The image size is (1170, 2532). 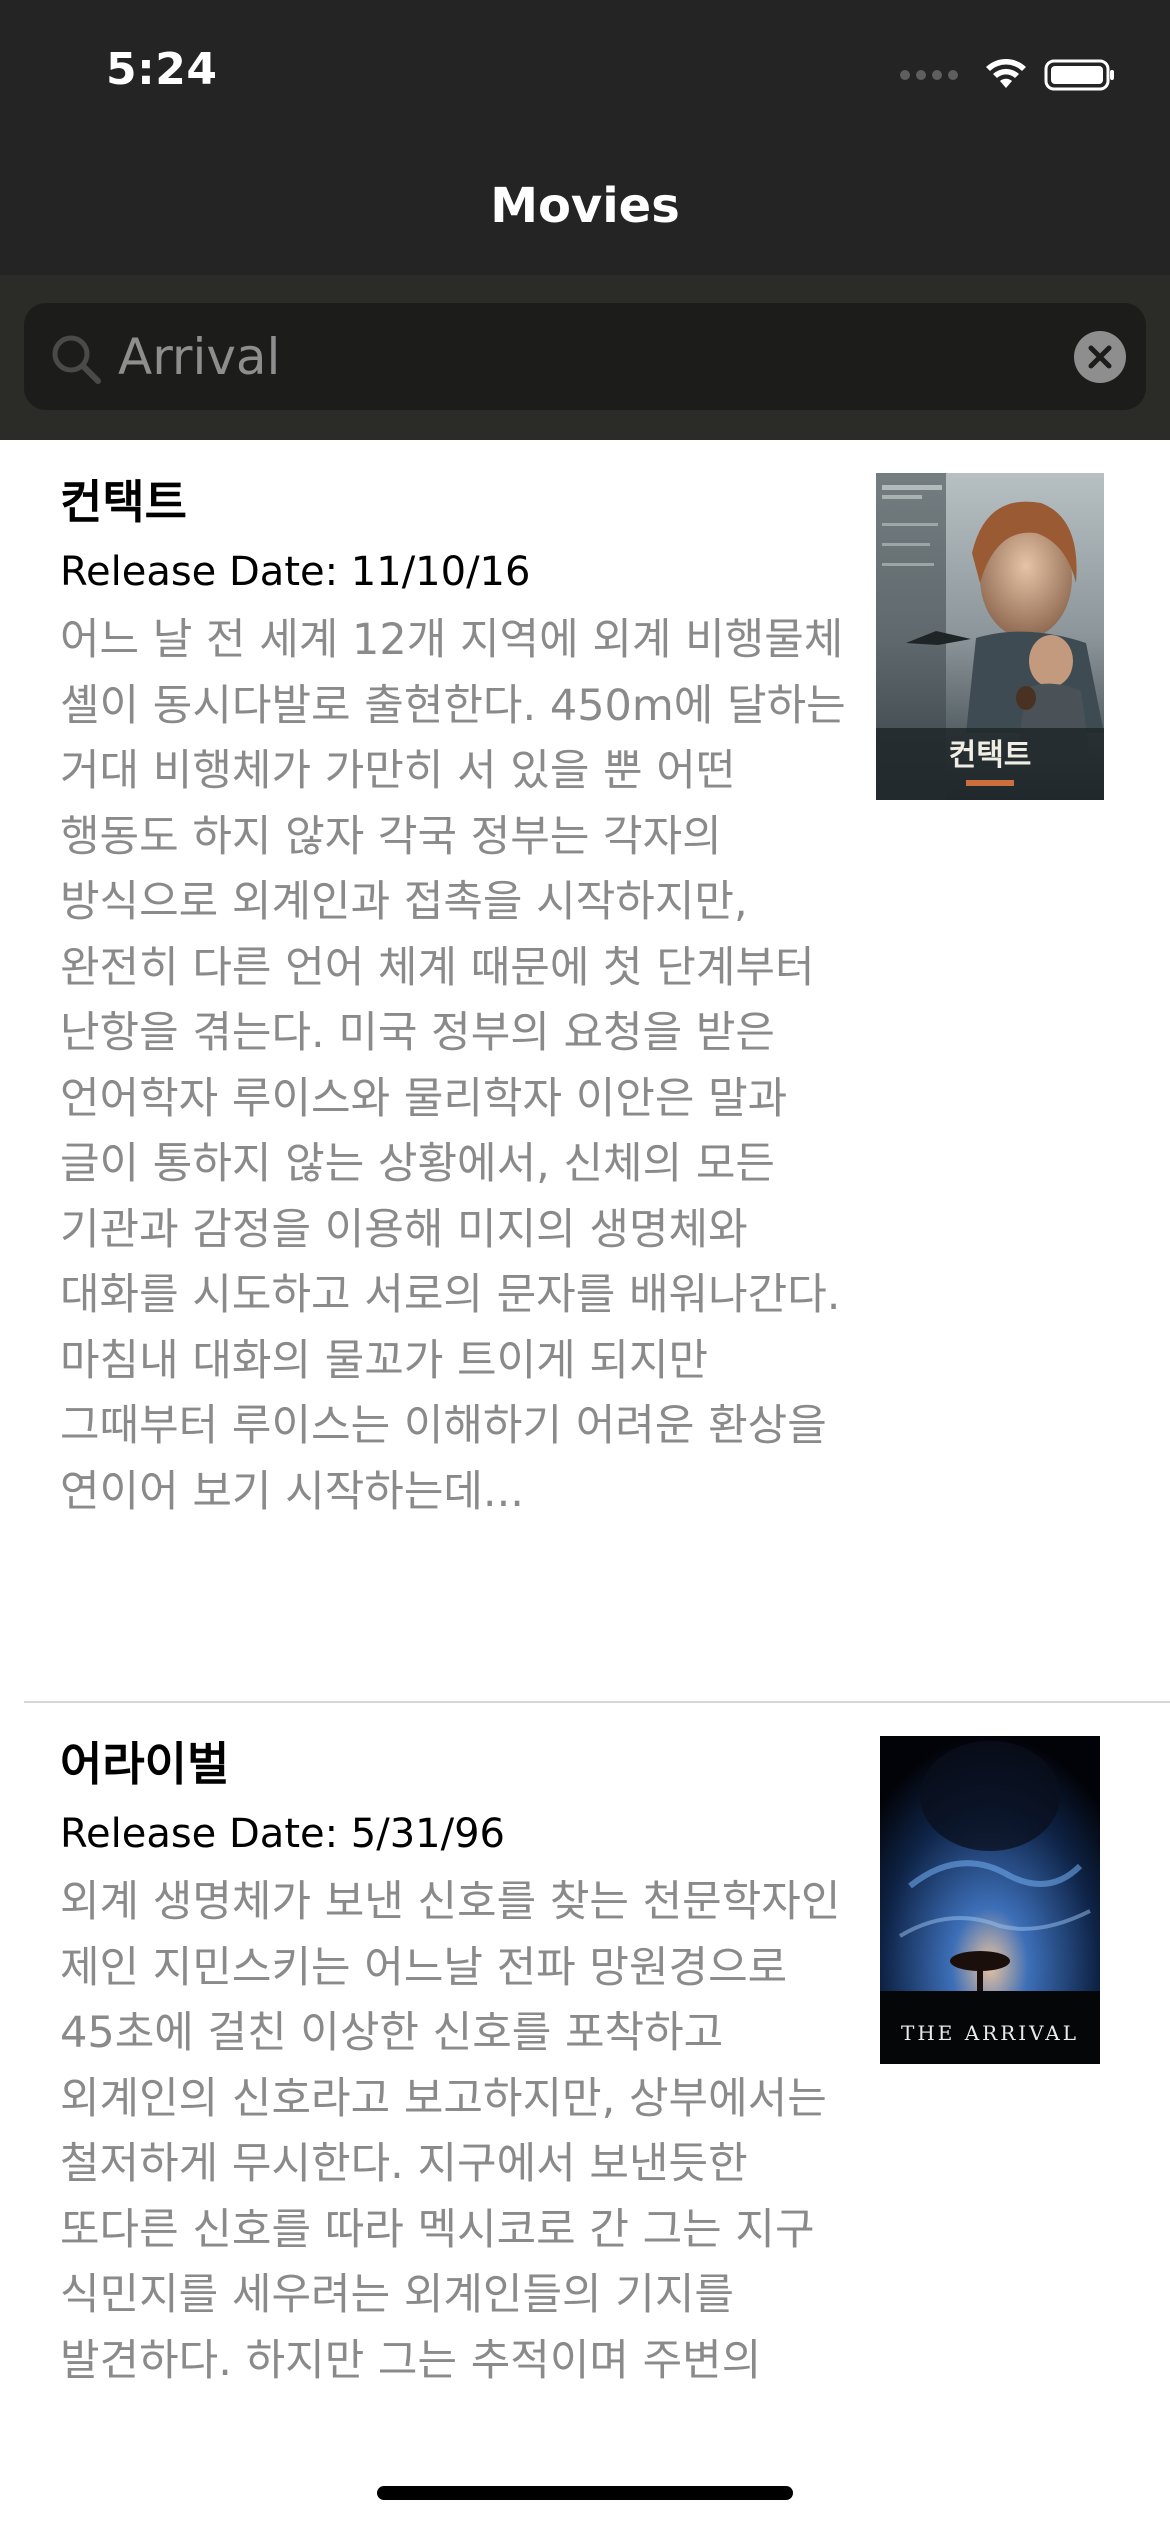 I want to click on clear-search-icon, so click(x=1100, y=357).